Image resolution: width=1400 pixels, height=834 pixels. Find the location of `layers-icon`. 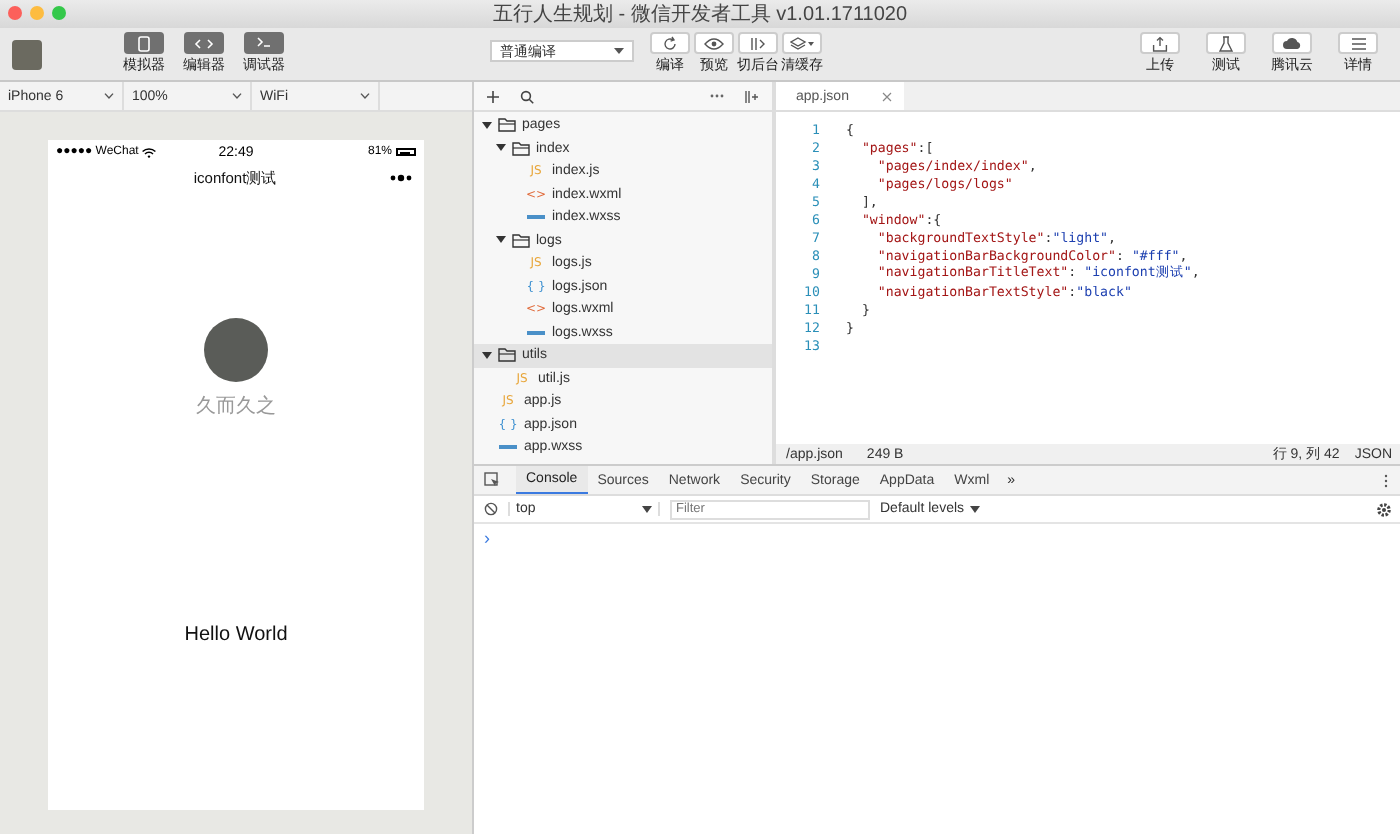

layers-icon is located at coordinates (801, 43).